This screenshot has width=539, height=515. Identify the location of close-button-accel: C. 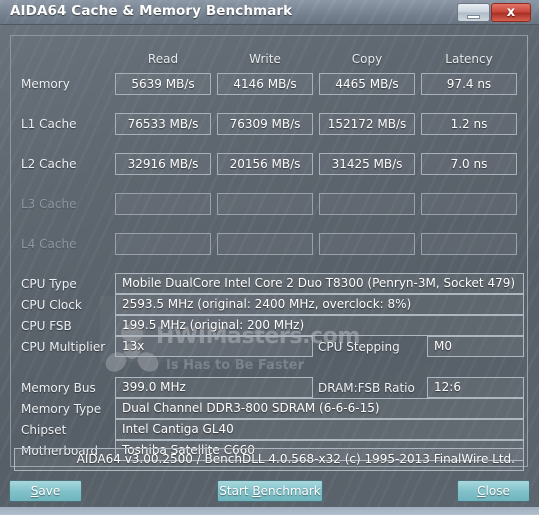
(481, 491).